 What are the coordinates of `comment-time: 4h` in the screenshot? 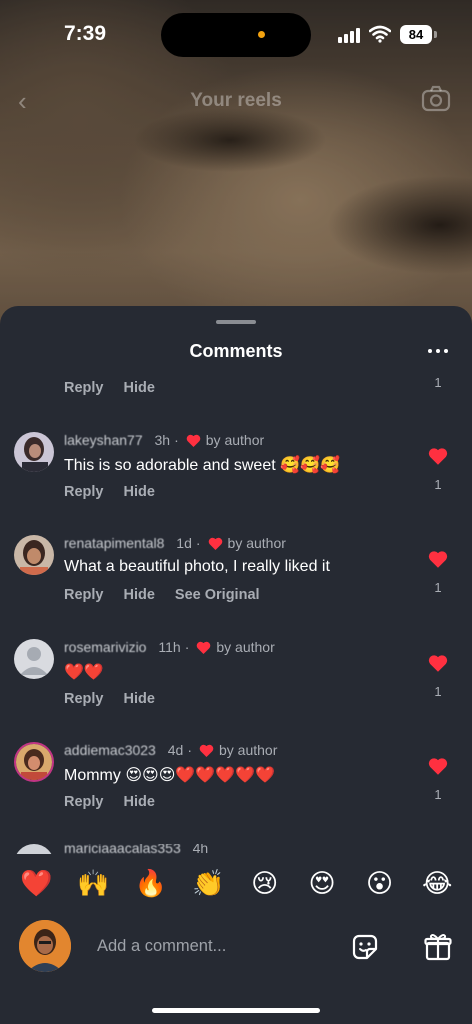 It's located at (200, 849).